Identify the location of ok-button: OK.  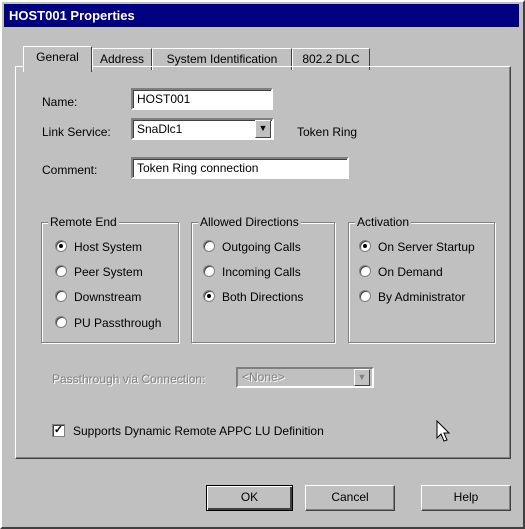
(249, 498).